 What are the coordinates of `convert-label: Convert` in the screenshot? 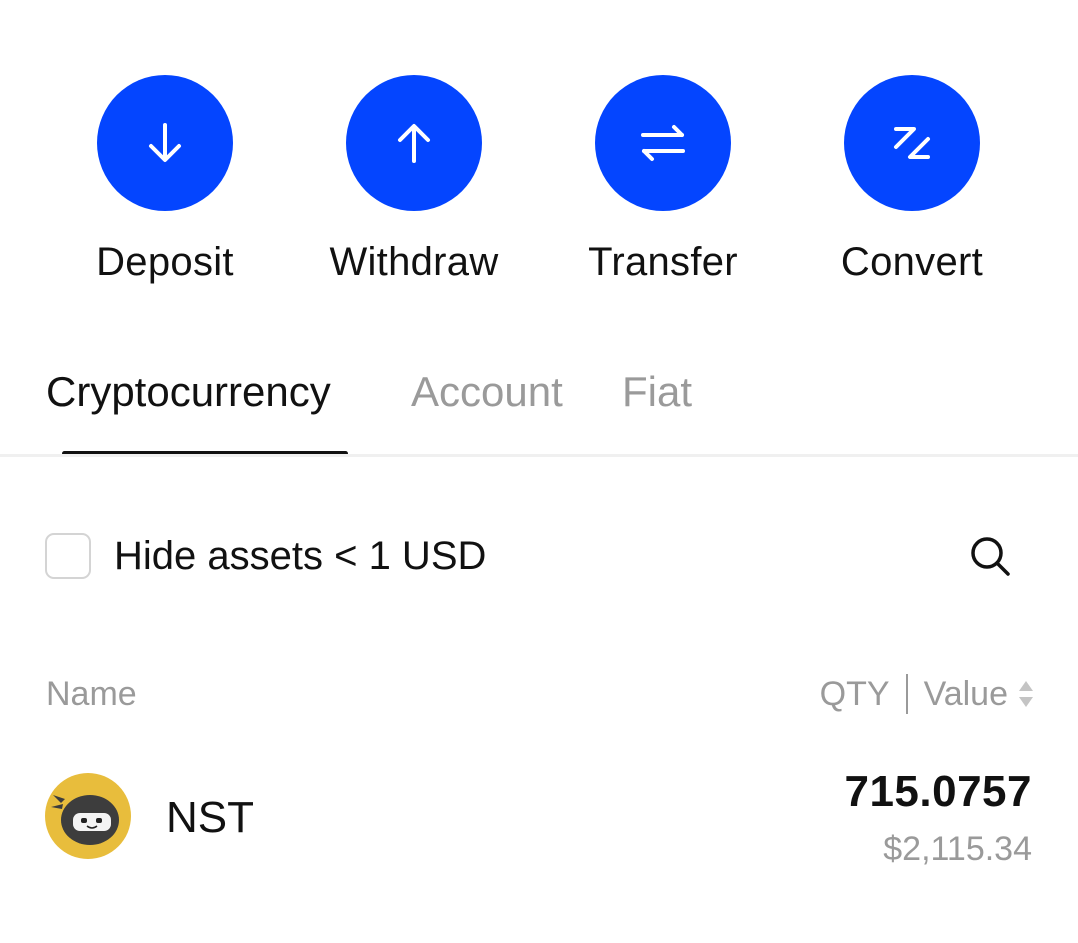 It's located at (912, 262).